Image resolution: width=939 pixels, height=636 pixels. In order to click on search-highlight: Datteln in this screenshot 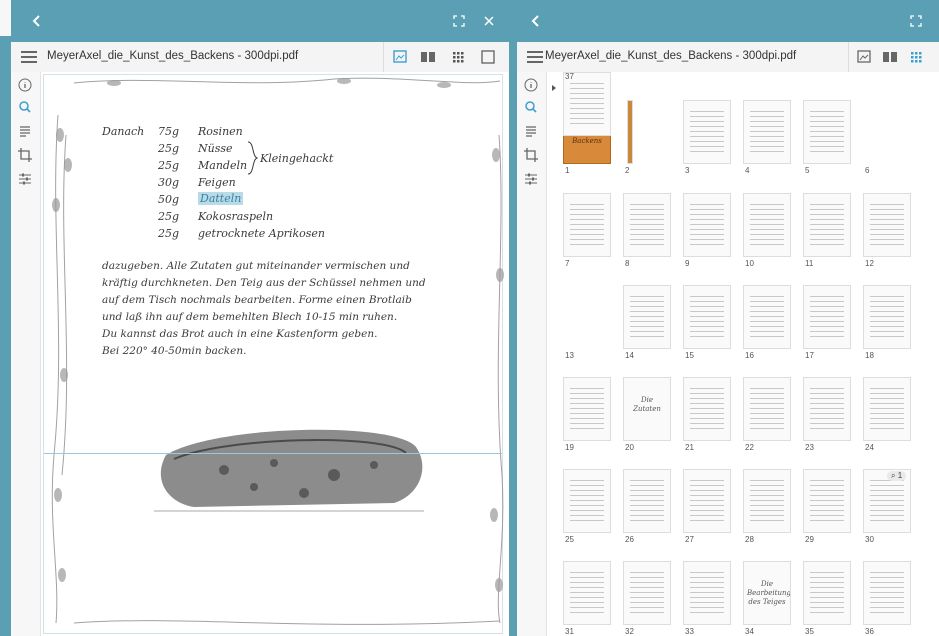, I will do `click(221, 198)`.